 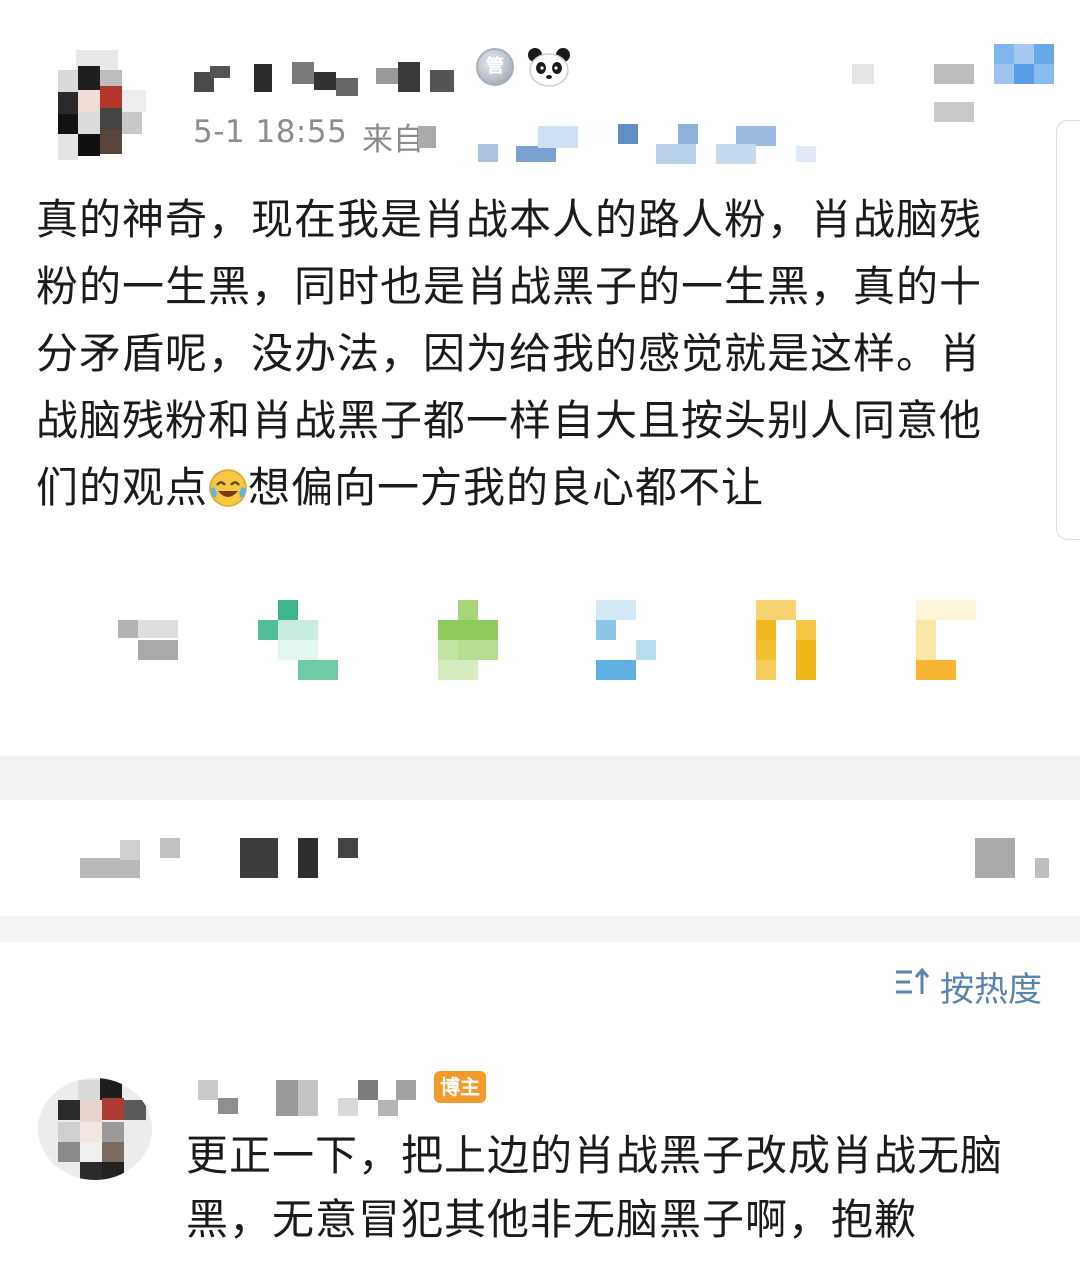 What do you see at coordinates (95, 1129) in the screenshot?
I see `reply-avatar` at bounding box center [95, 1129].